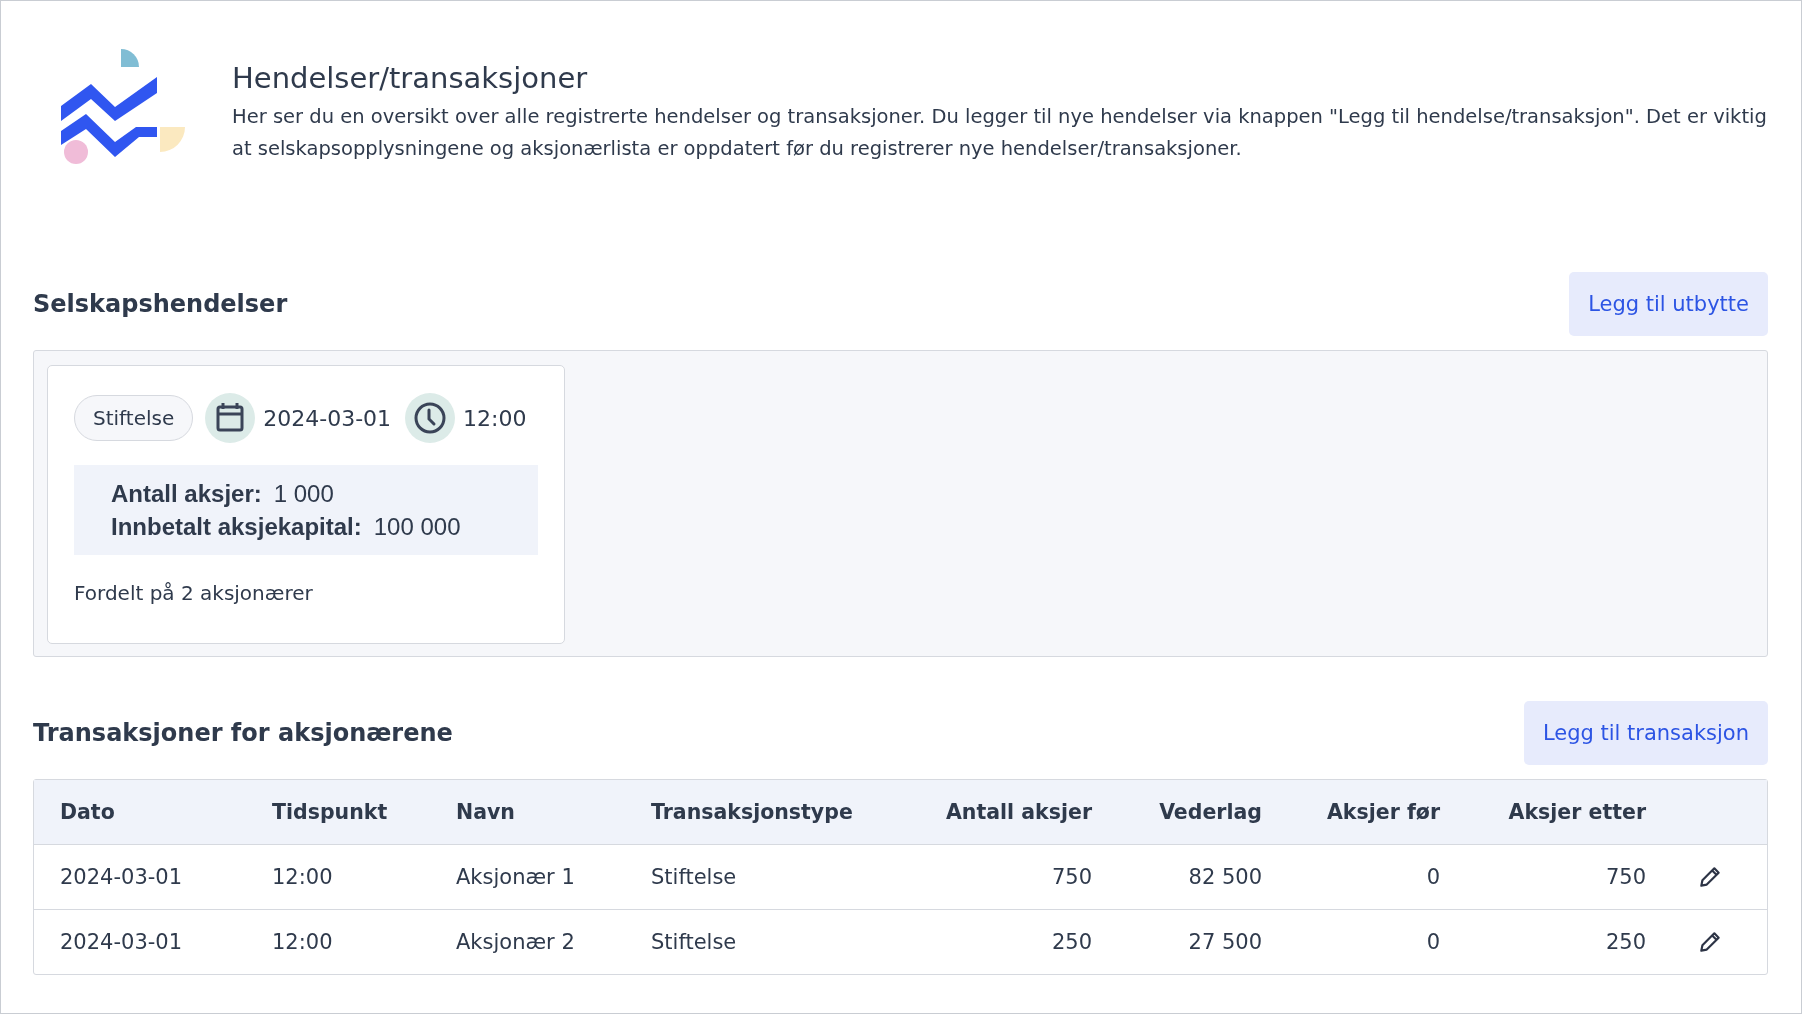  Describe the element at coordinates (1576, 812) in the screenshot. I see `column-header: Aksjer etter` at that location.